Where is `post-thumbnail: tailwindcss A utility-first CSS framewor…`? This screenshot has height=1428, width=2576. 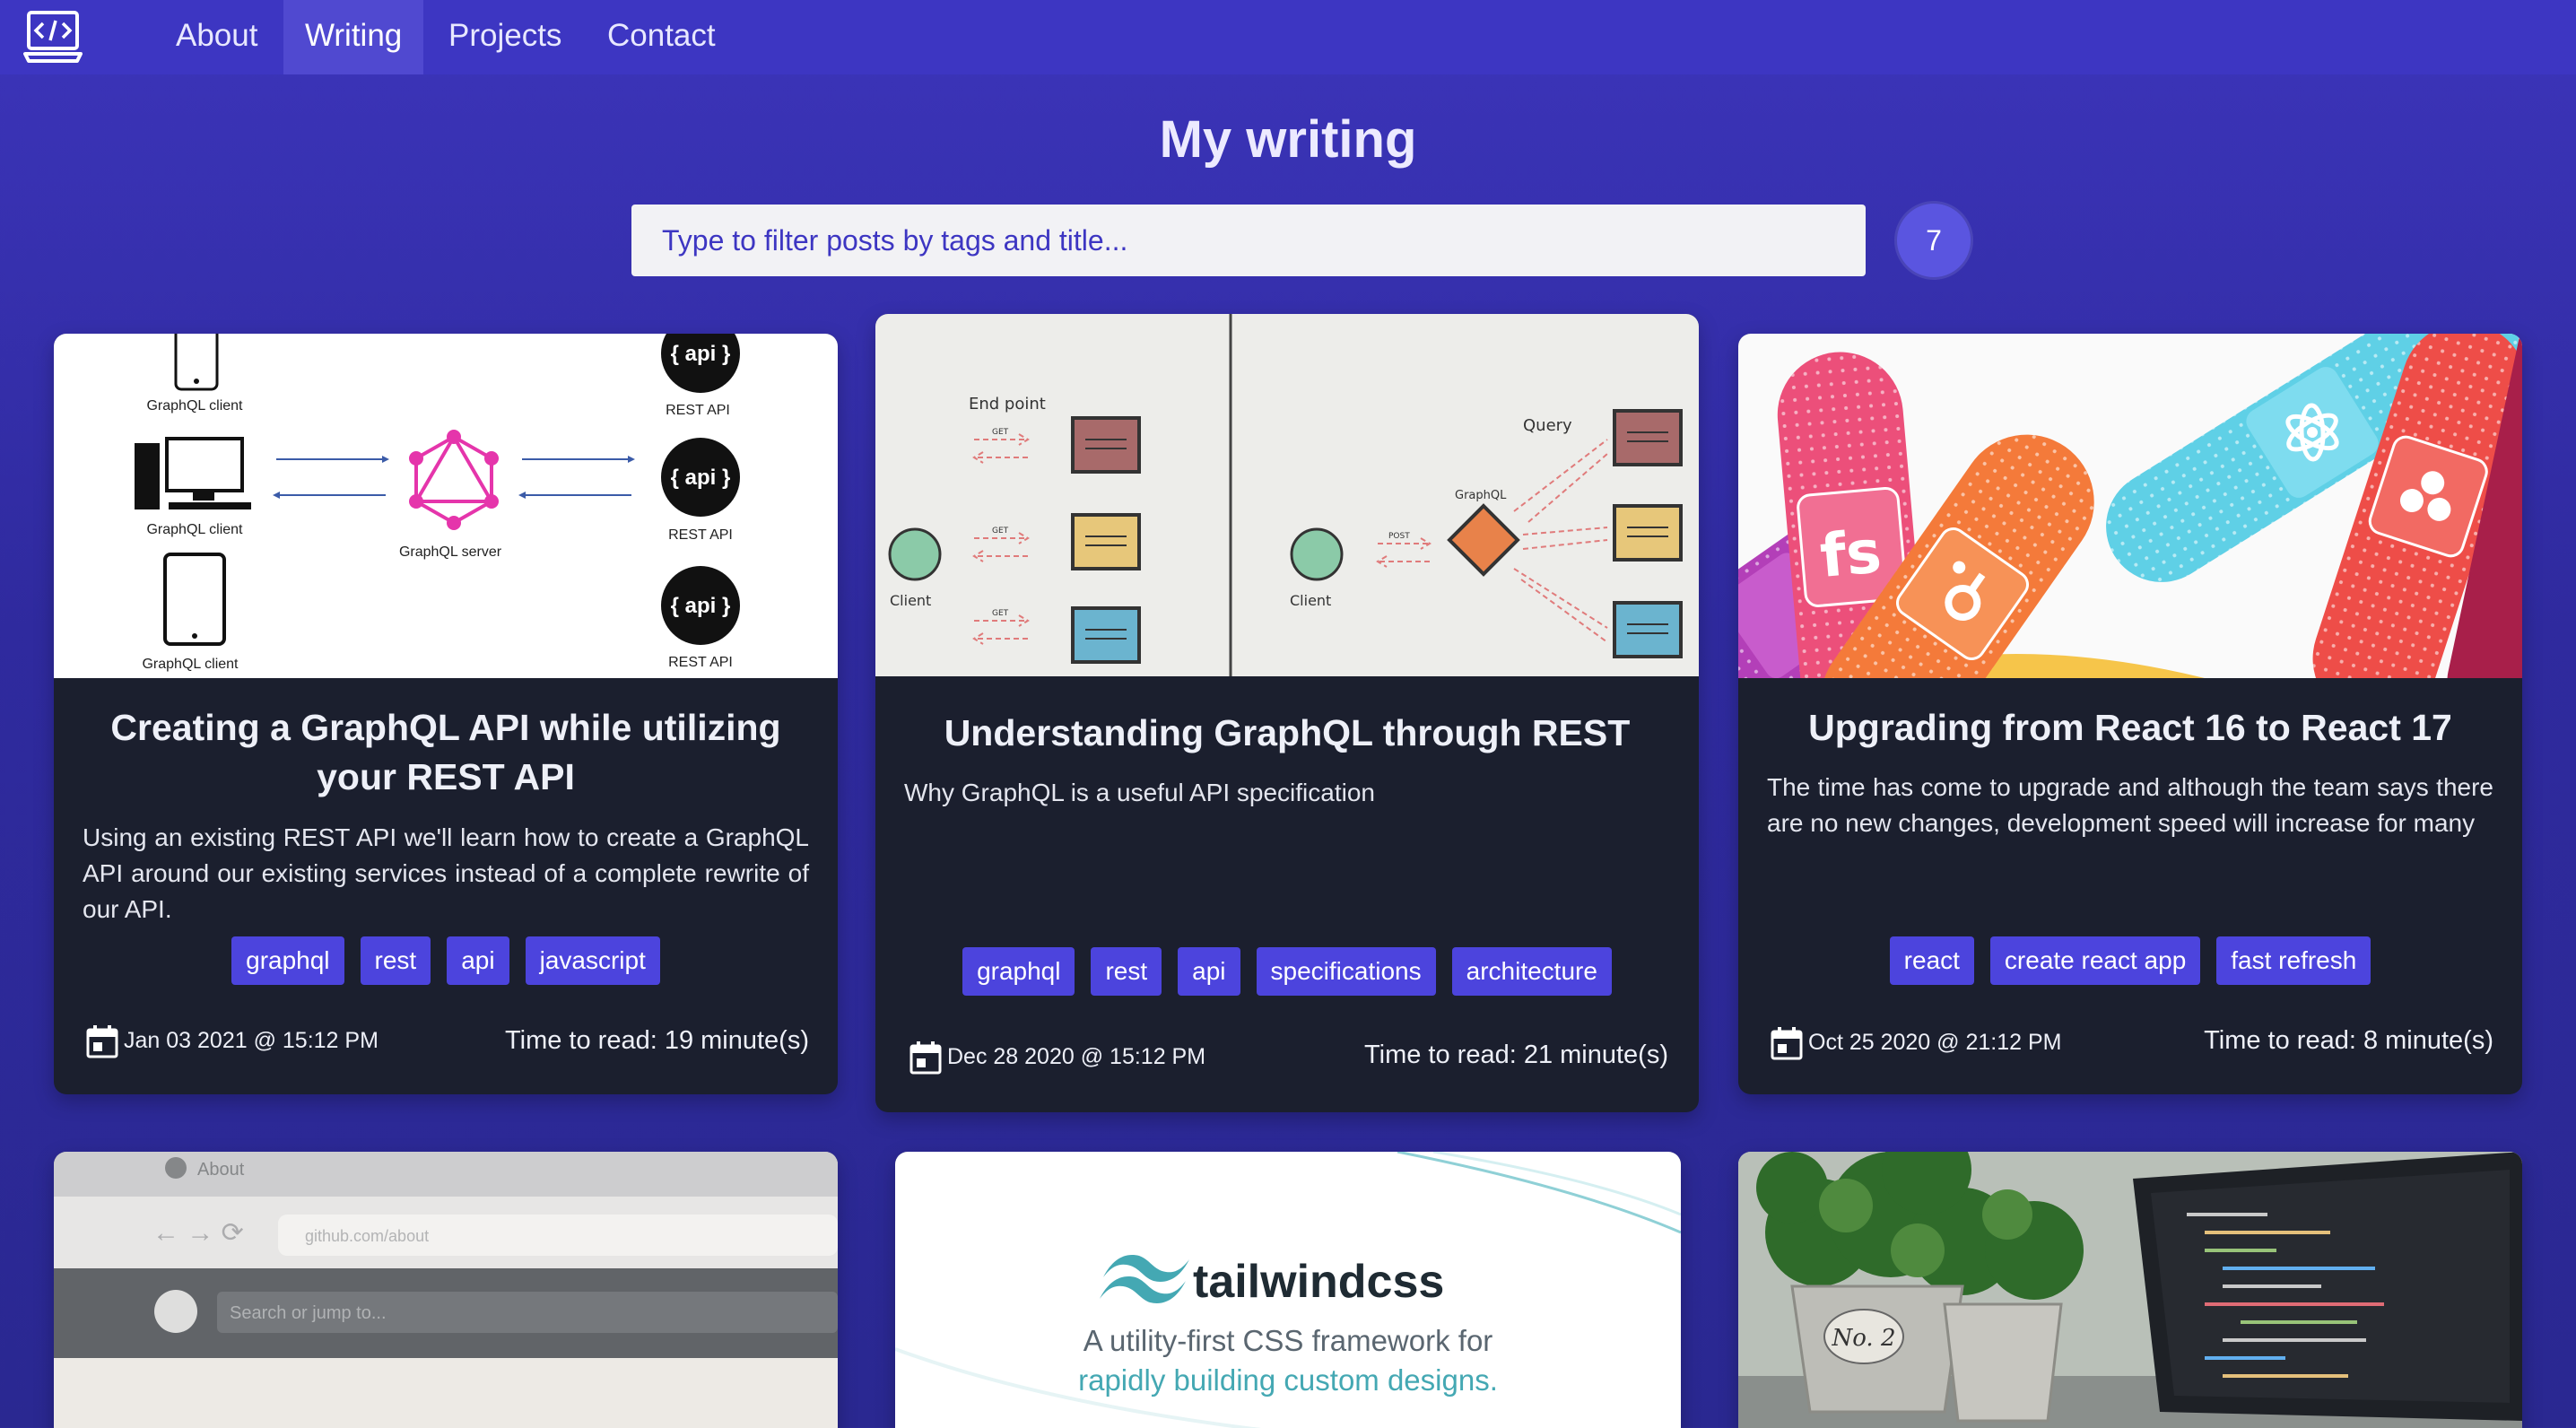
post-thumbnail: tailwindcss A utility-first CSS framewor… is located at coordinates (1288, 1290).